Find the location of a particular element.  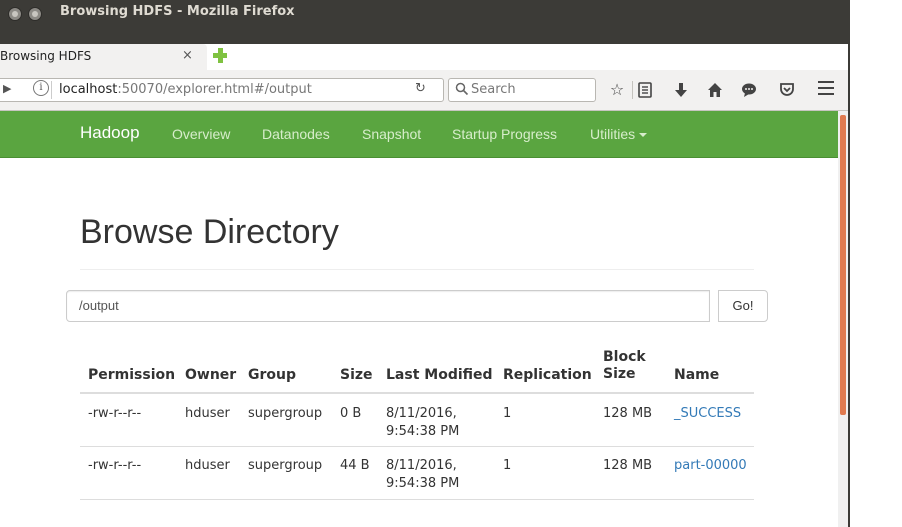

url-path: :50070/explorer.html#/output is located at coordinates (214, 89).